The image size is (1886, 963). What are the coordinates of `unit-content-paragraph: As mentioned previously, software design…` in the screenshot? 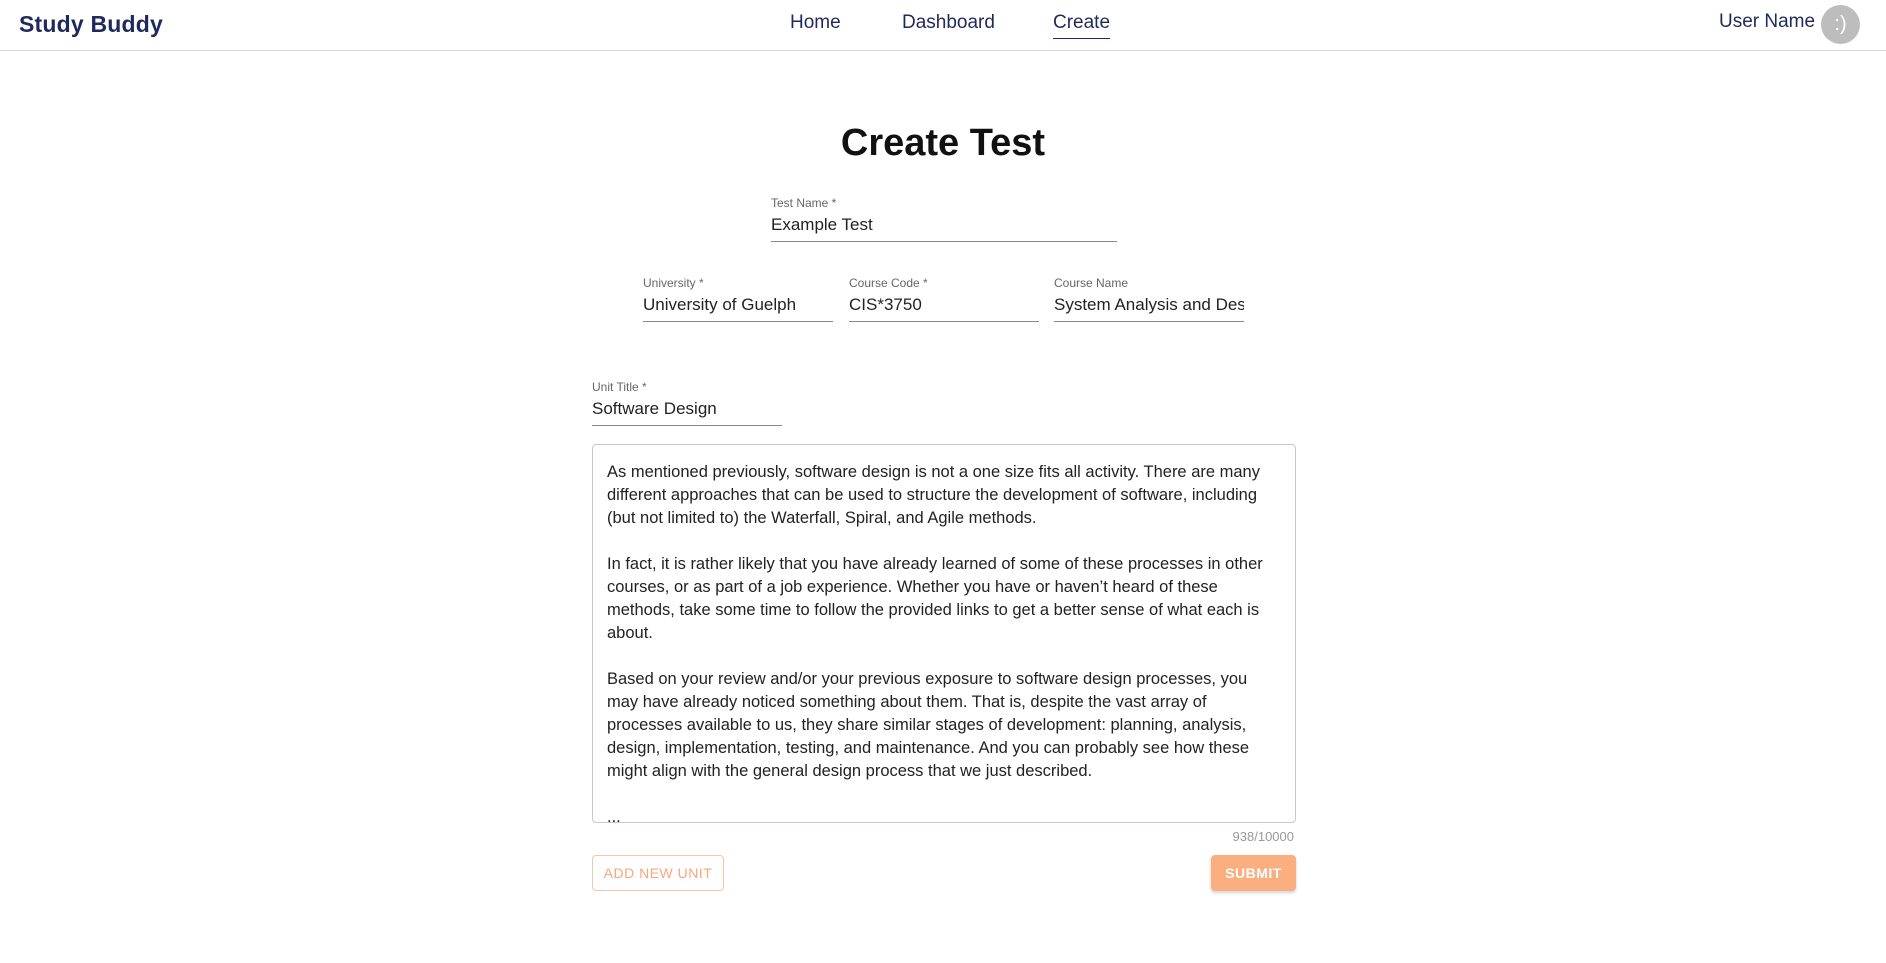 It's located at (933, 495).